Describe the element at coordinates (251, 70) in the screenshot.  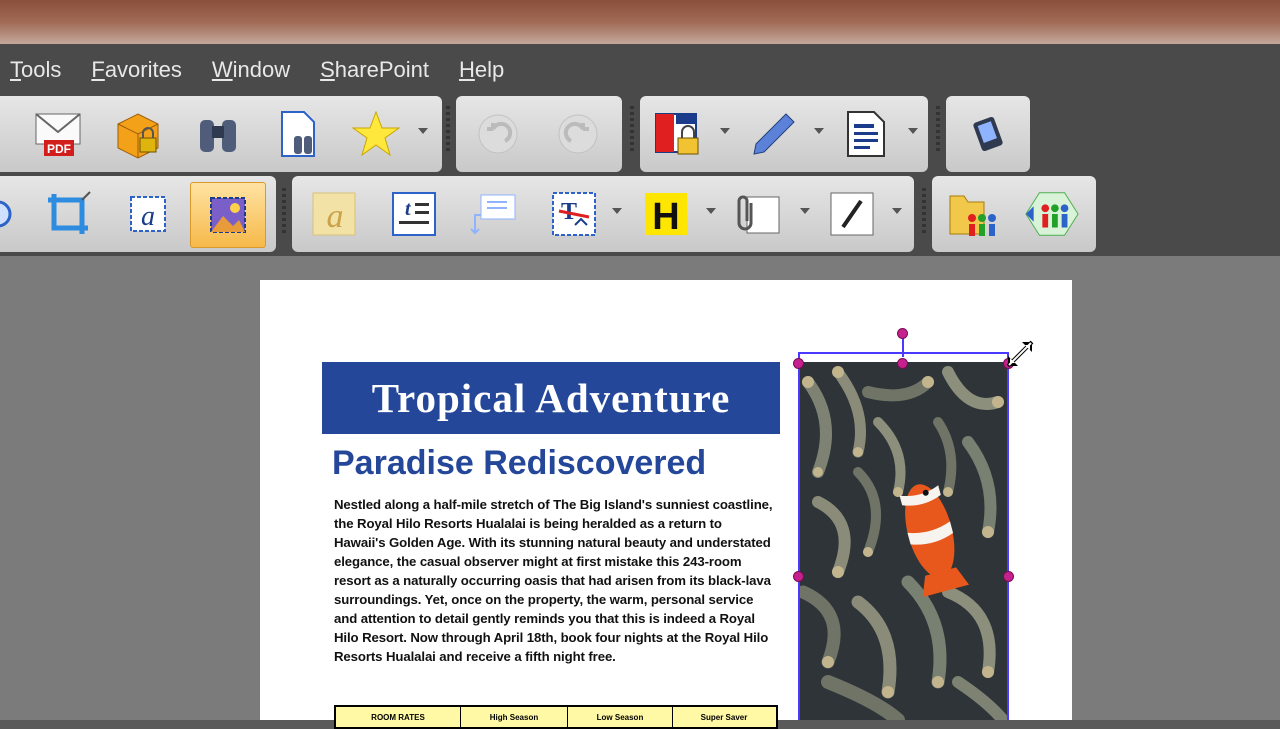
I see `menu-window: Window` at that location.